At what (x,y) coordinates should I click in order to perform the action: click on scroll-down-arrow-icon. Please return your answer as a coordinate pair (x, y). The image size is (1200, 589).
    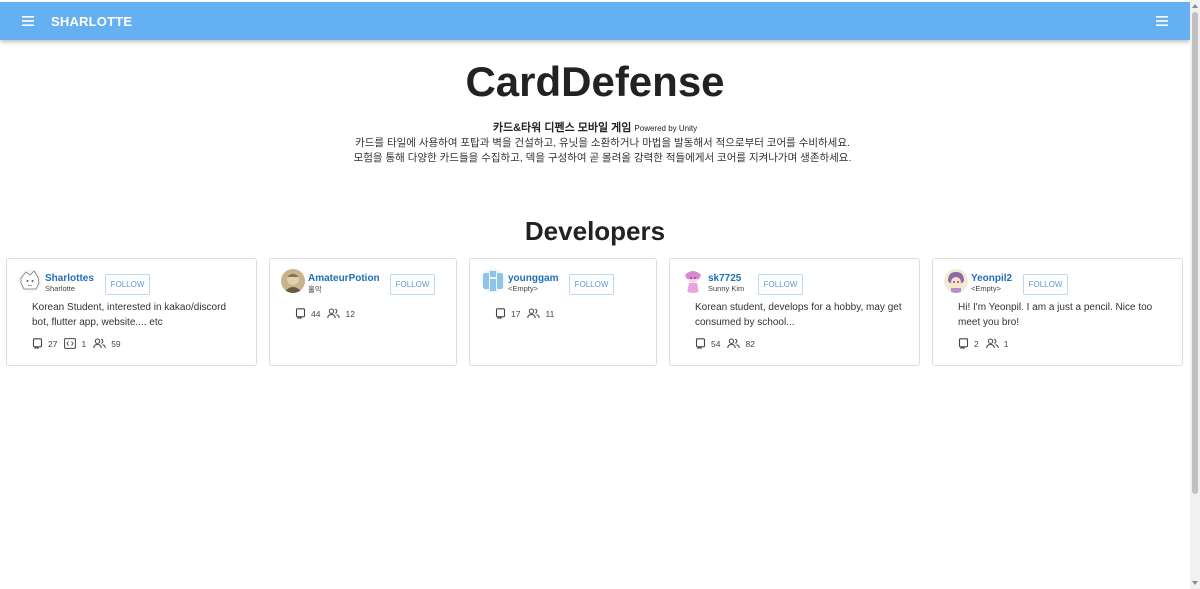
    Looking at the image, I should click on (1195, 583).